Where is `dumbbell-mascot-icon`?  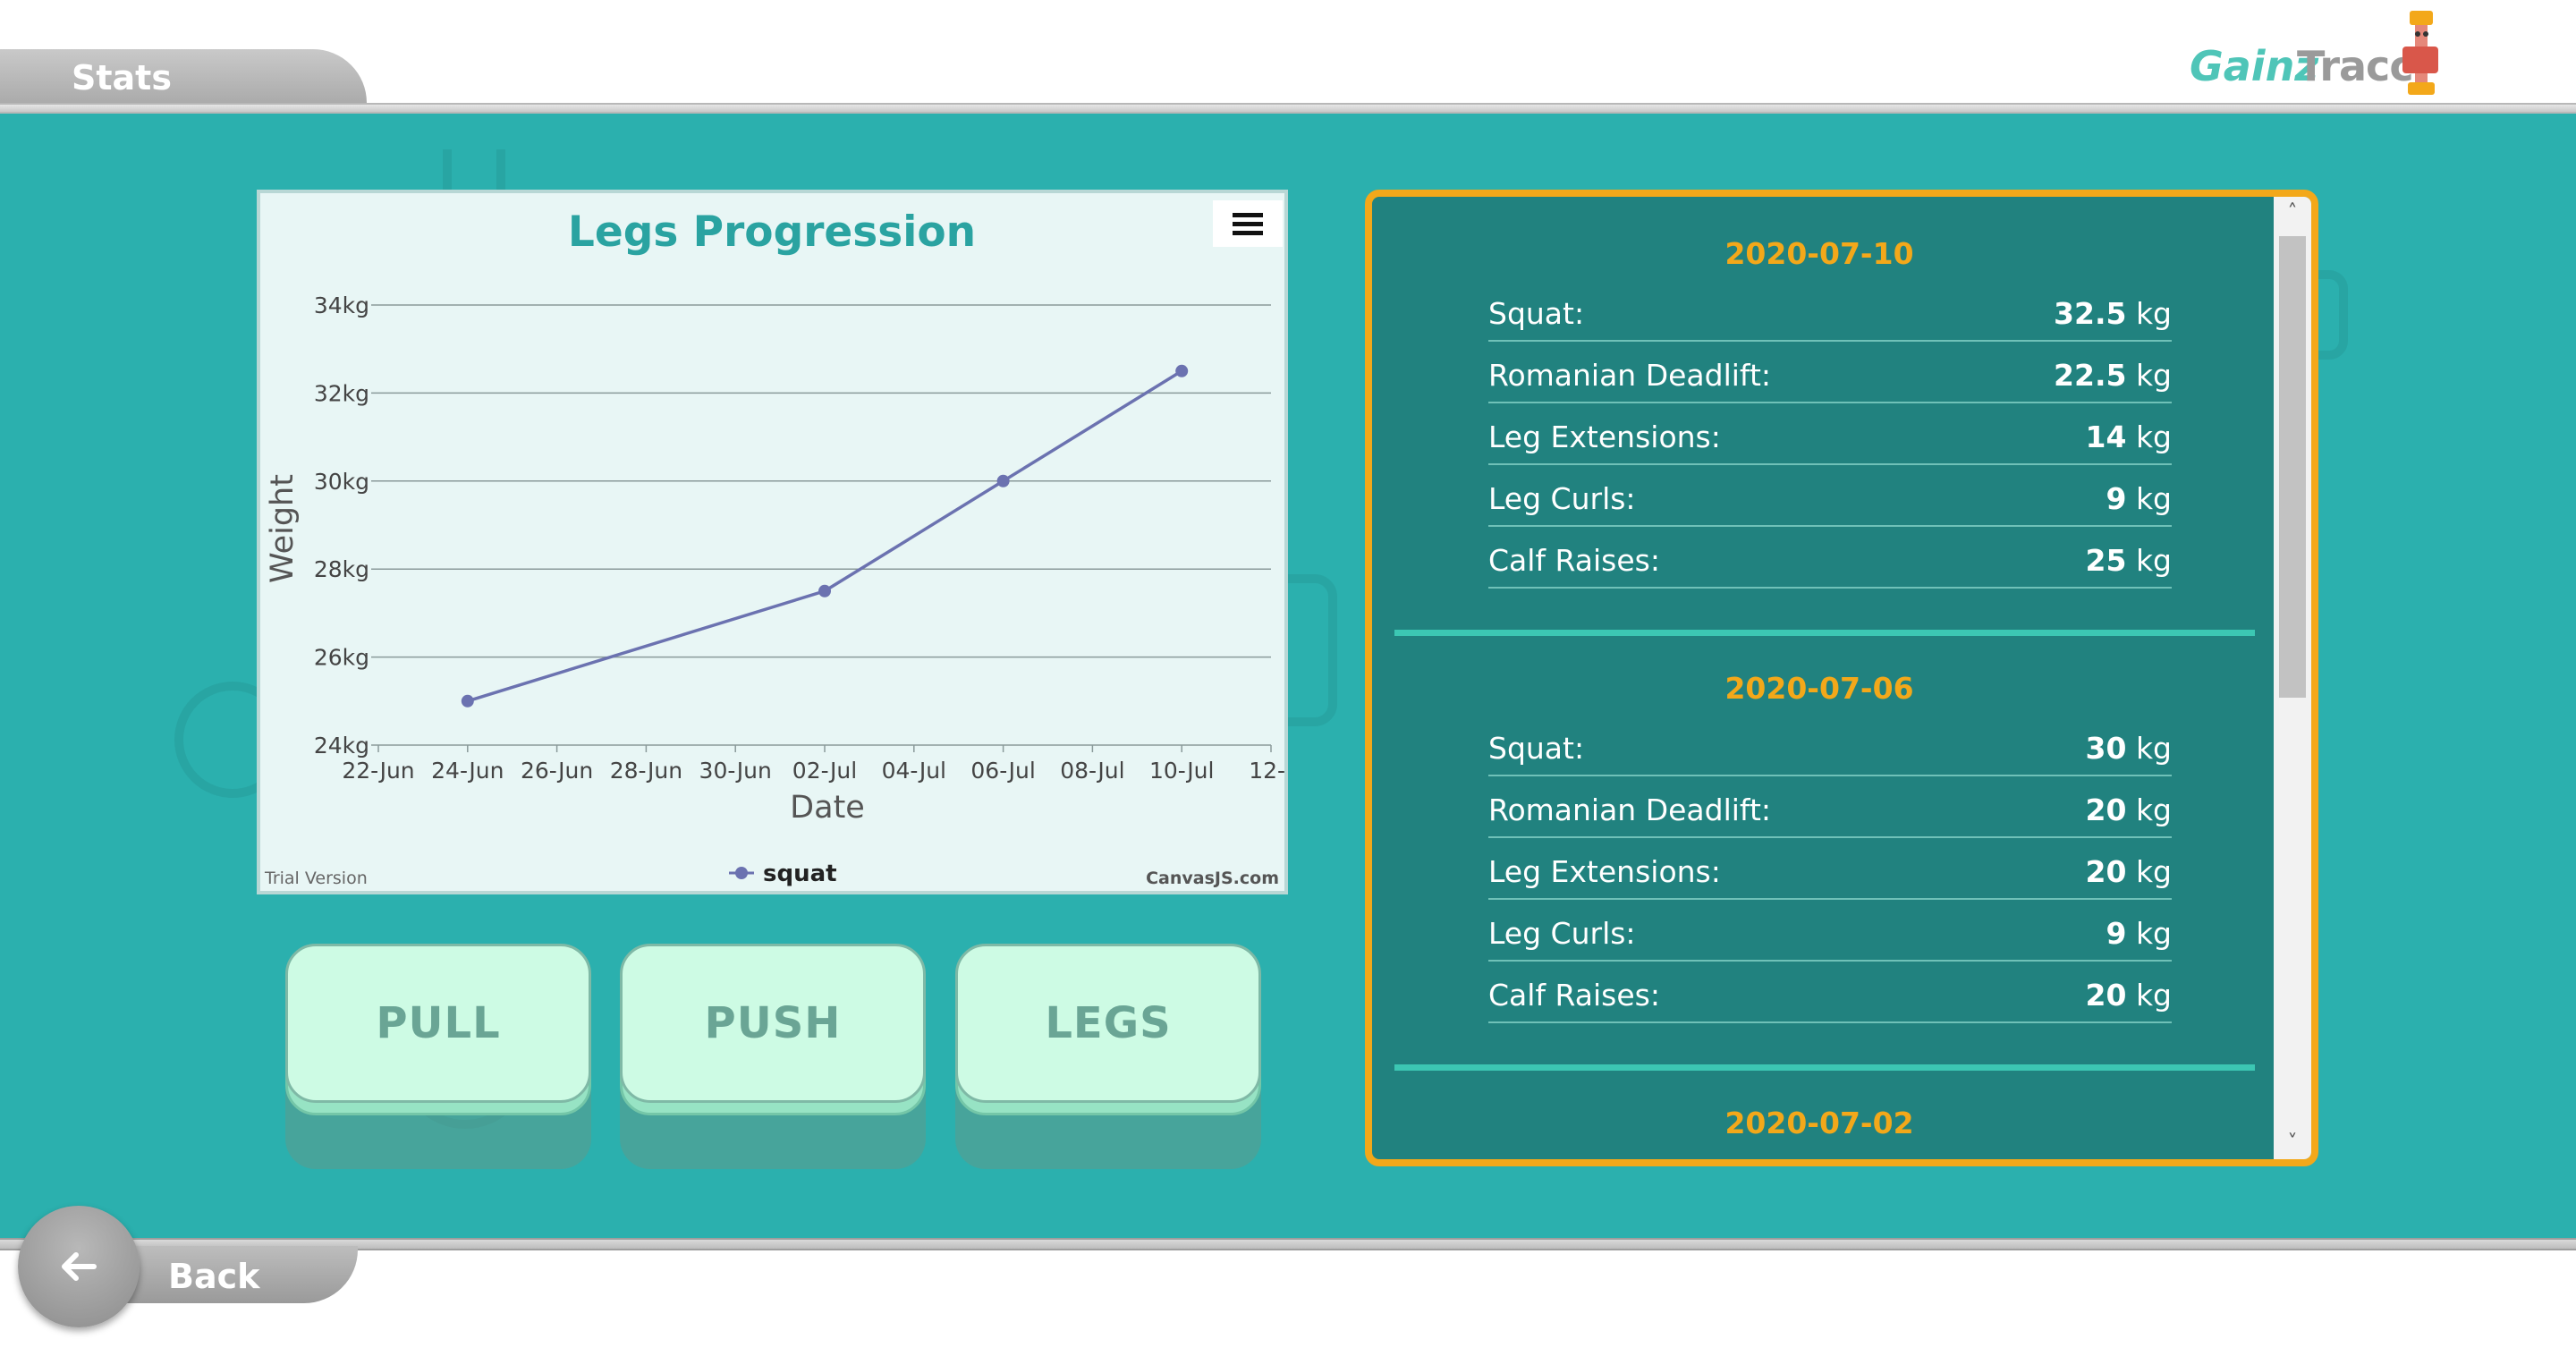
dumbbell-mascot-icon is located at coordinates (2420, 53).